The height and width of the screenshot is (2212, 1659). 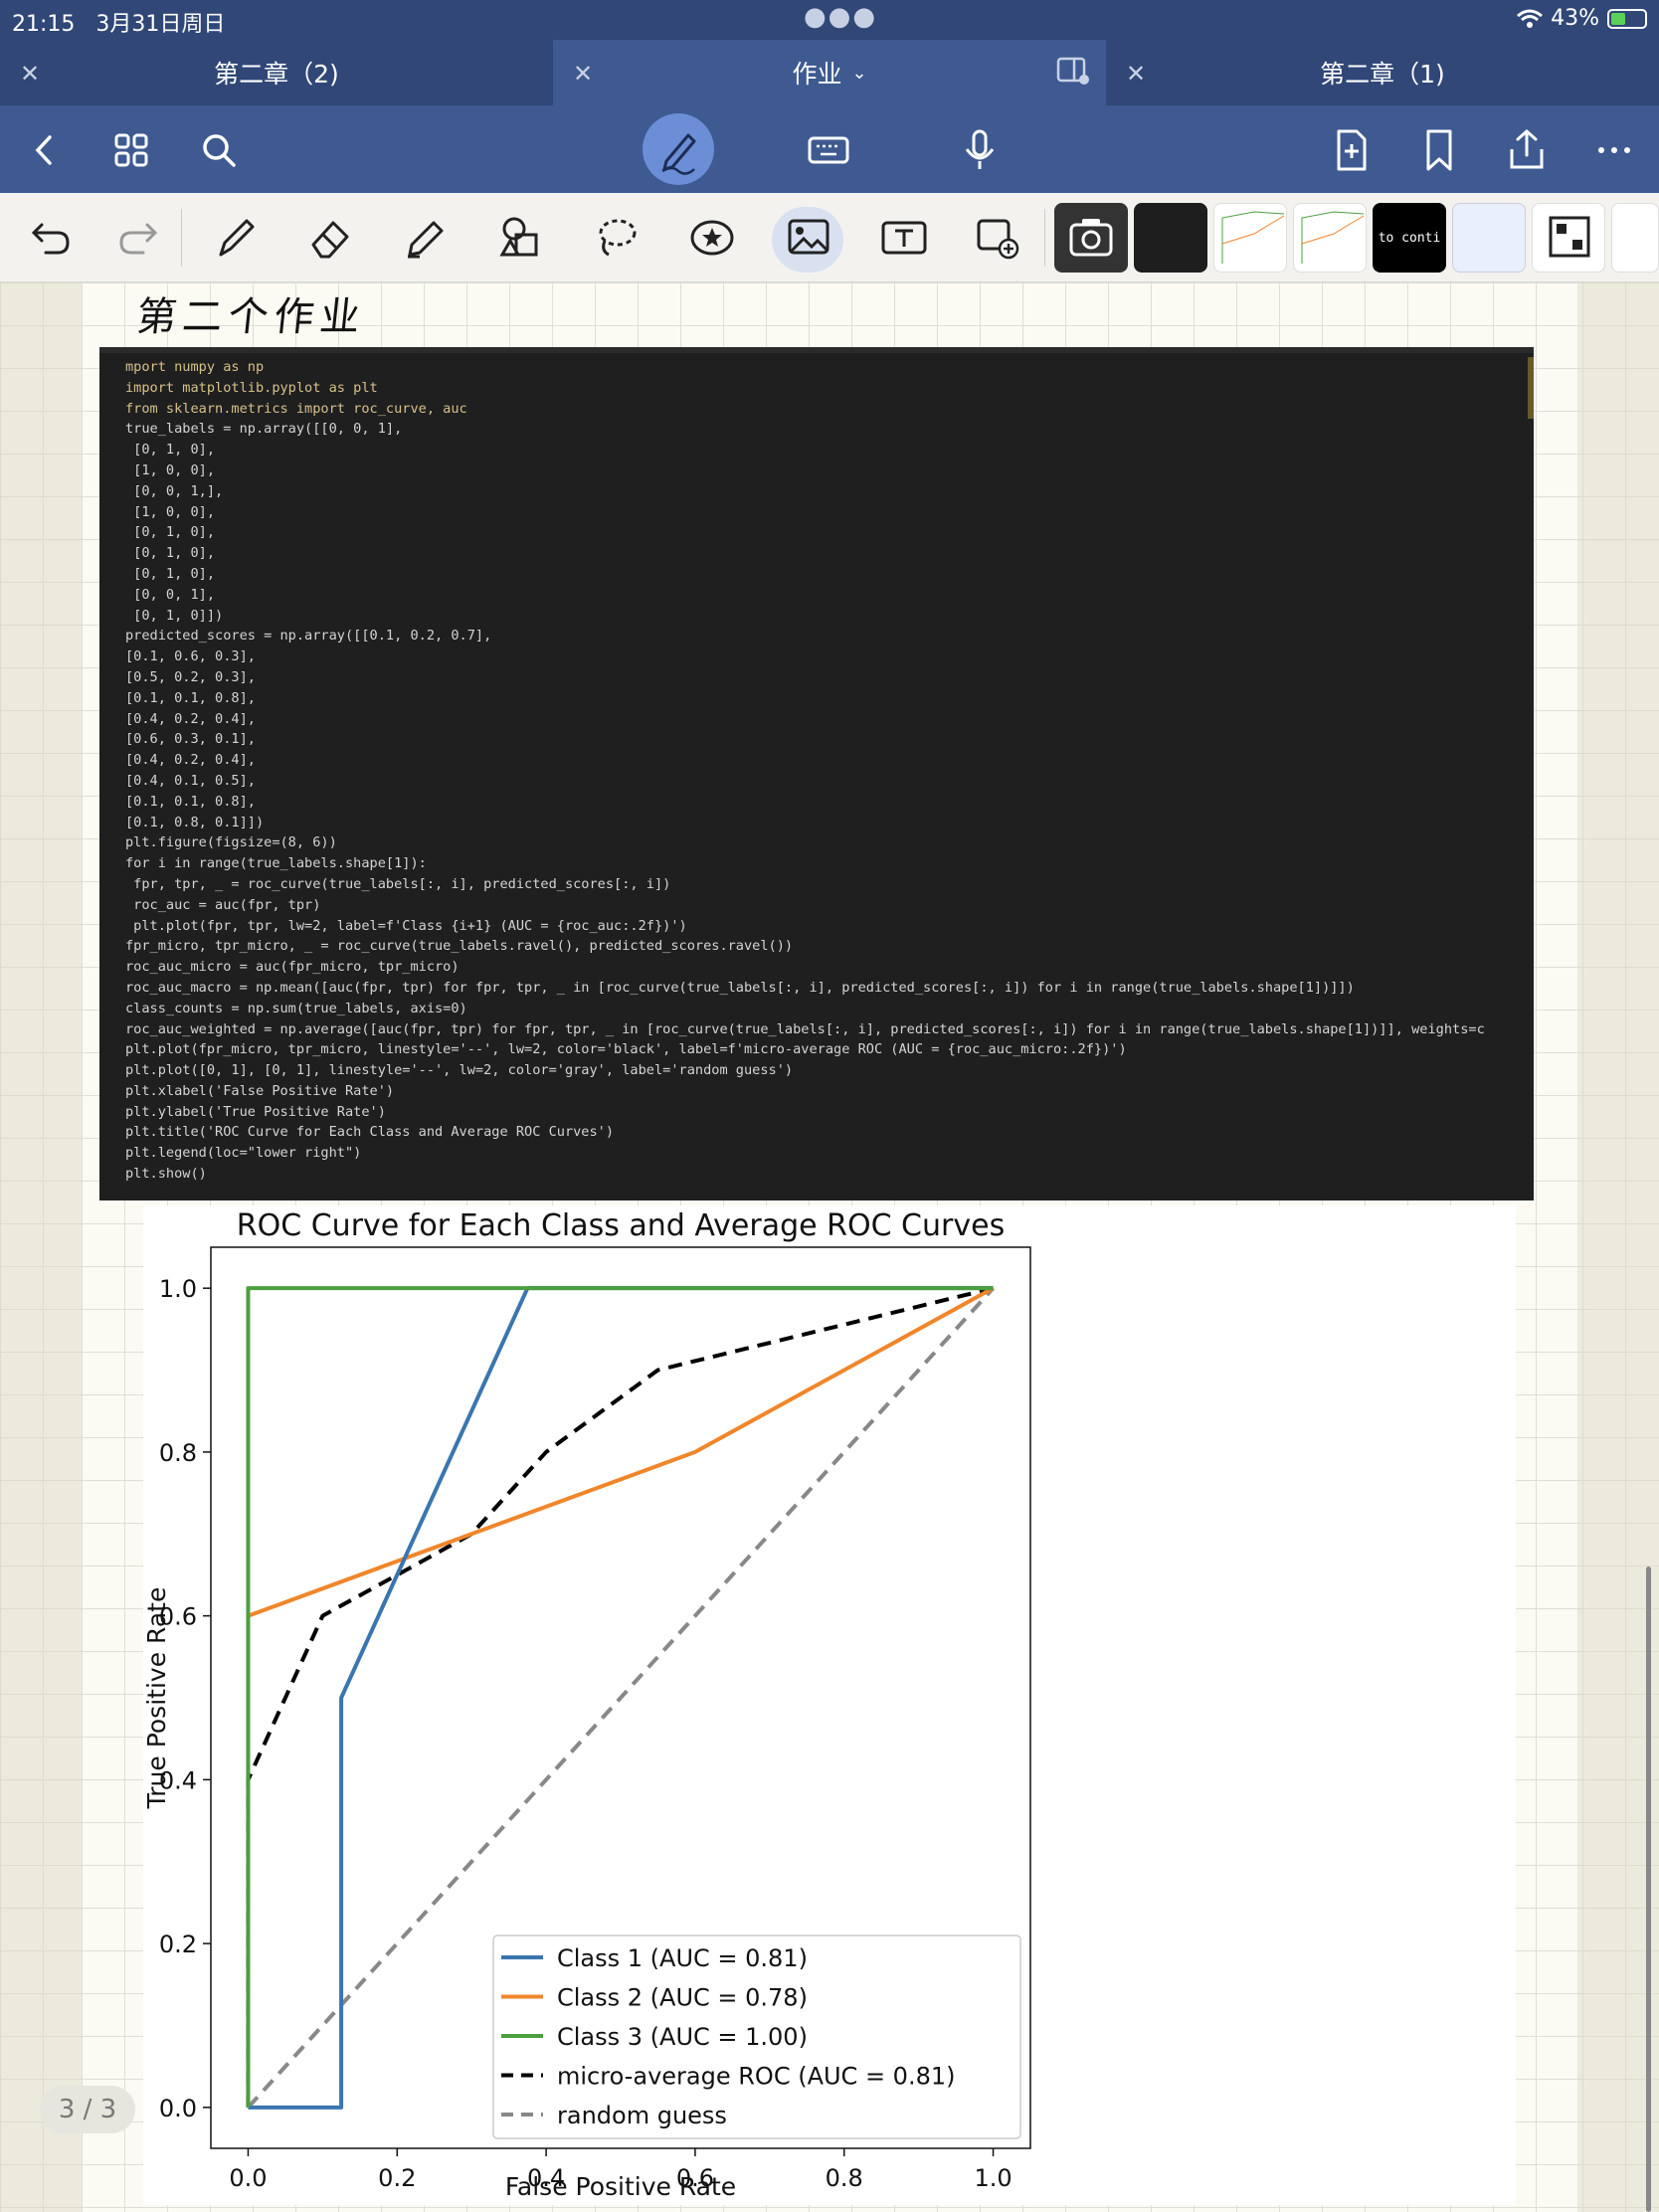 What do you see at coordinates (397, 2178) in the screenshot?
I see `x-tick-label: 0.2` at bounding box center [397, 2178].